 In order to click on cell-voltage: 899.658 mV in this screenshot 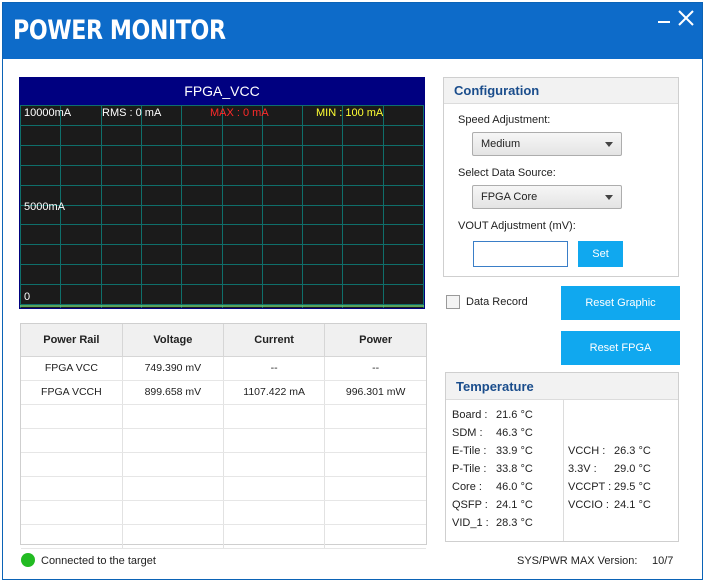, I will do `click(173, 392)`.